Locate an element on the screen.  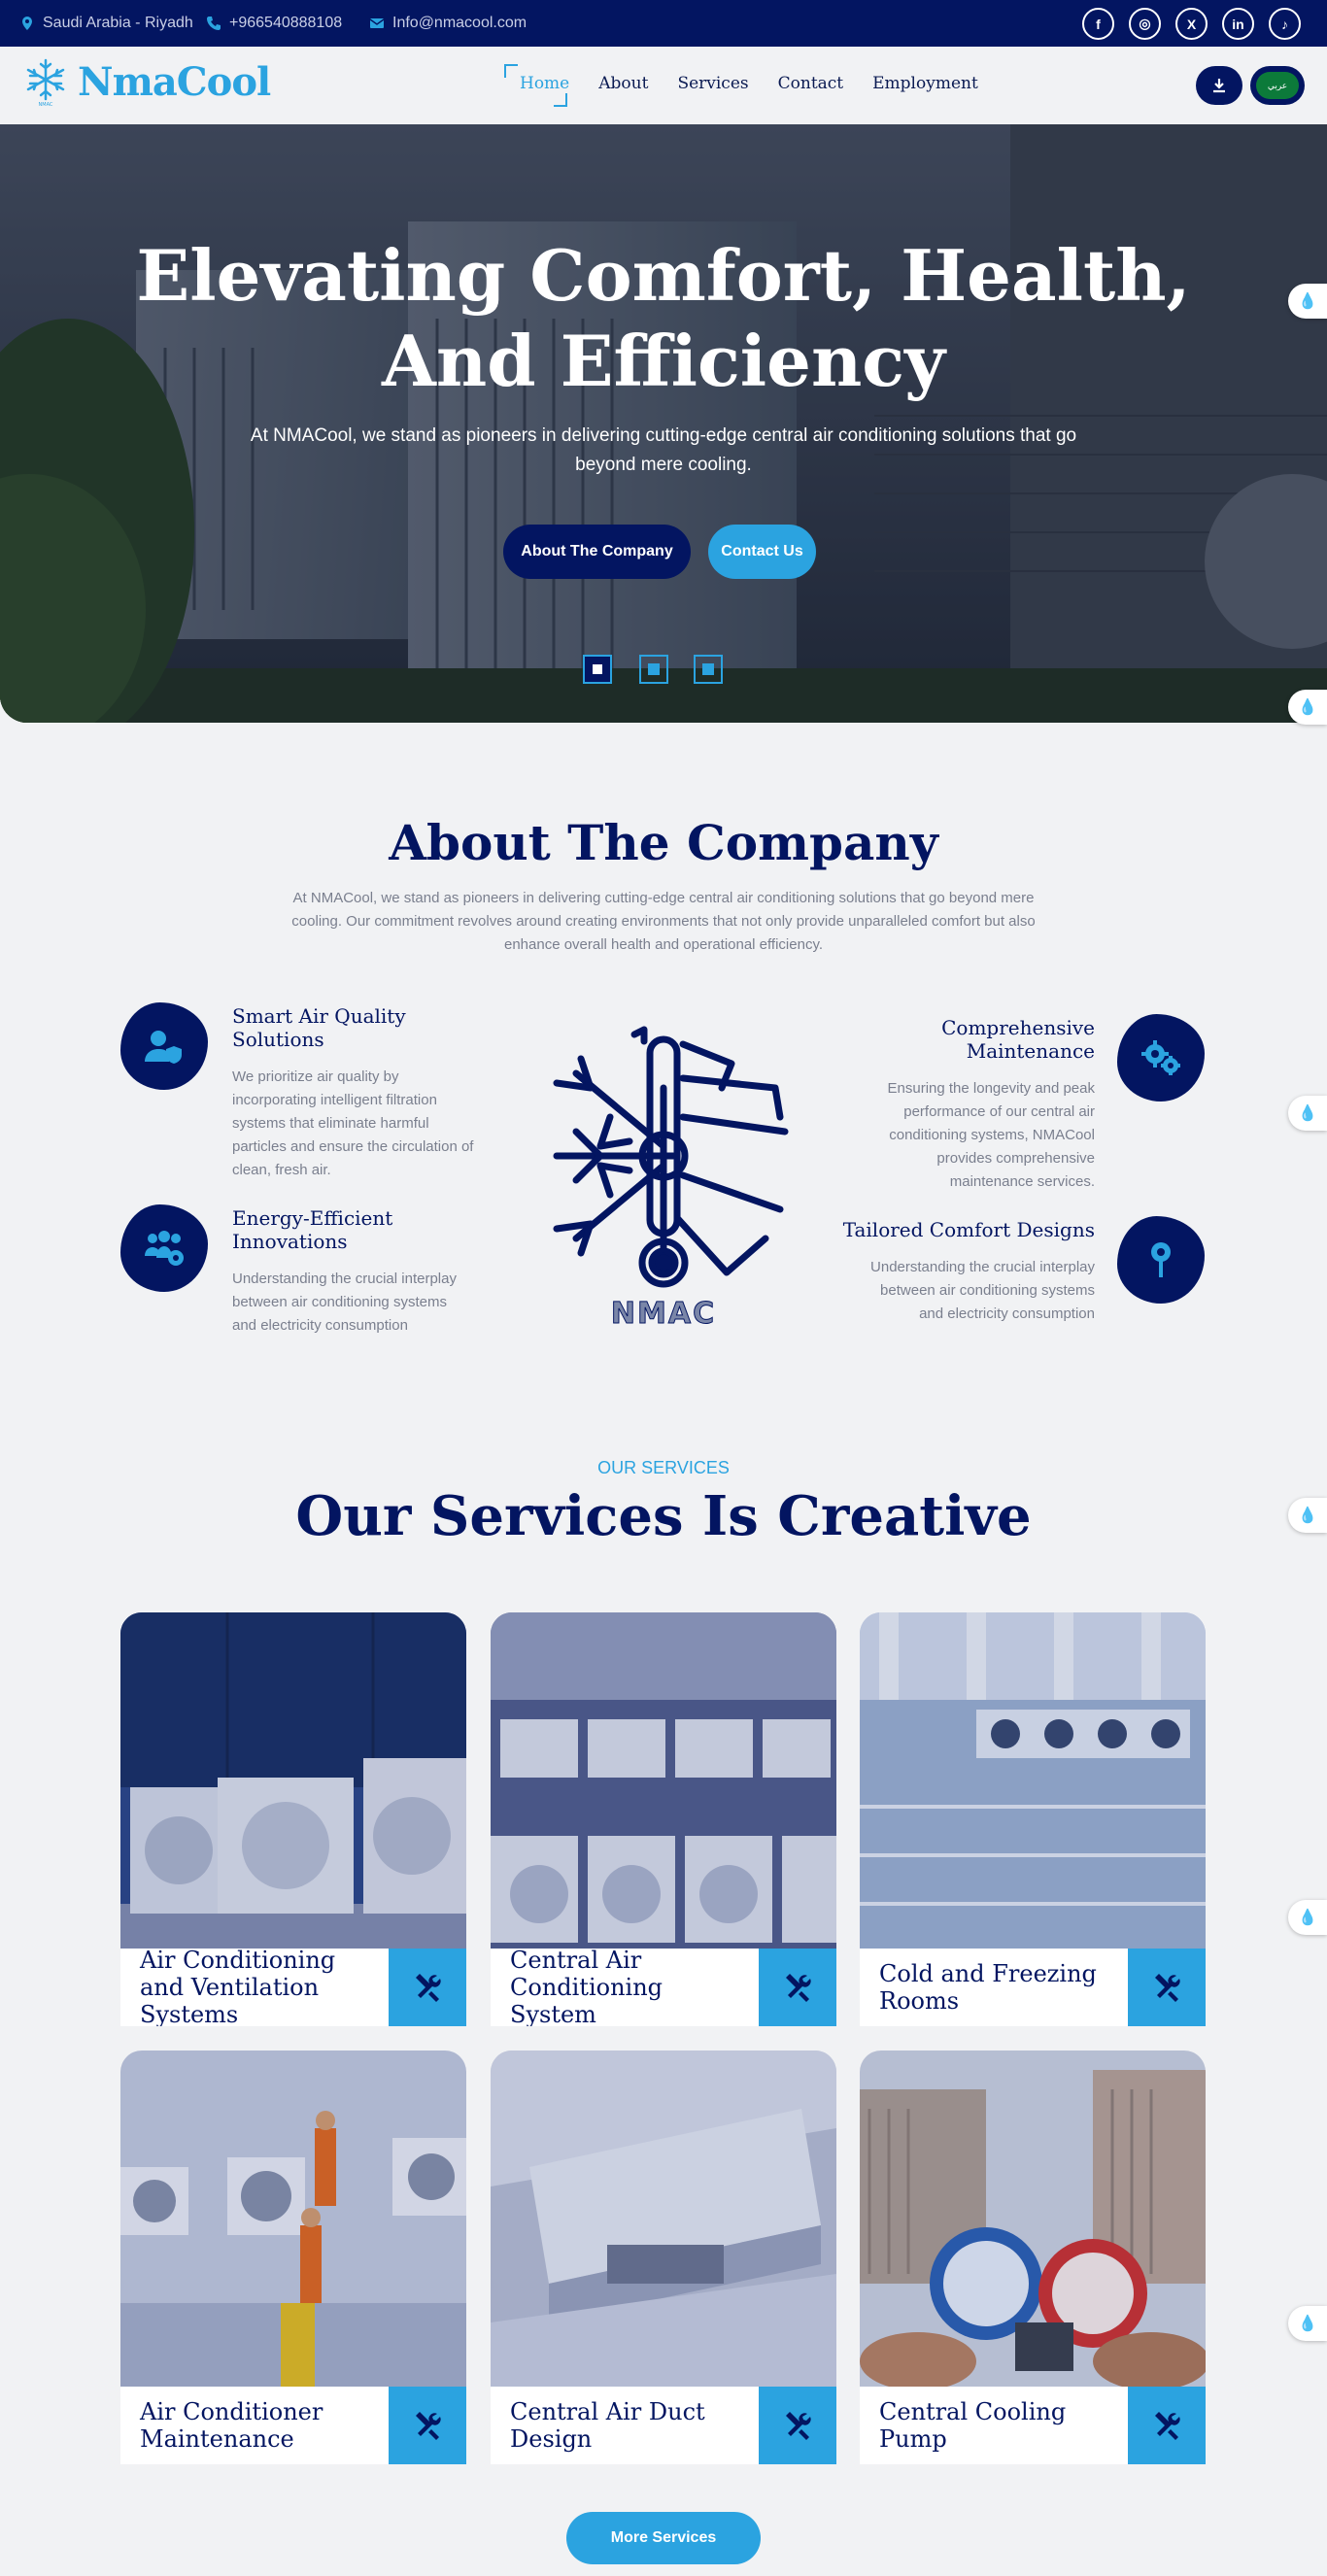
download-button is located at coordinates (1219, 85).